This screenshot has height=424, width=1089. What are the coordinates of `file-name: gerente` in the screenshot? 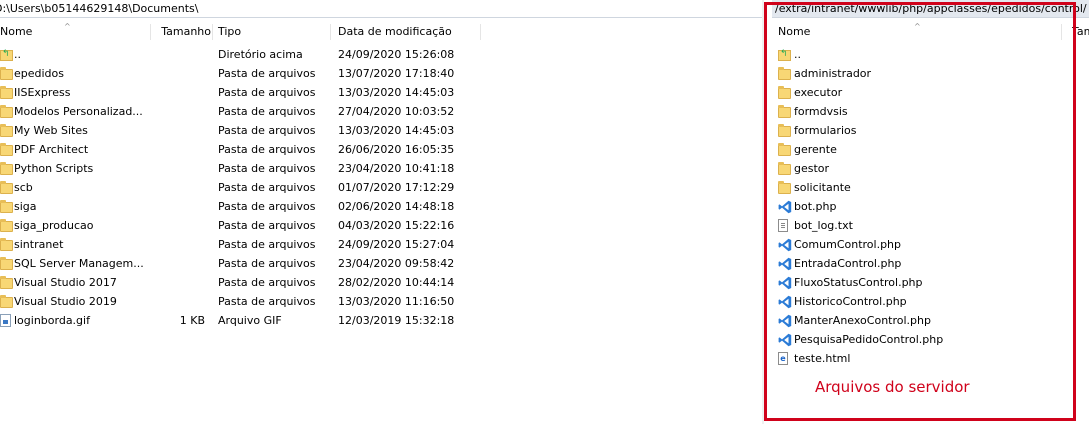 It's located at (815, 149).